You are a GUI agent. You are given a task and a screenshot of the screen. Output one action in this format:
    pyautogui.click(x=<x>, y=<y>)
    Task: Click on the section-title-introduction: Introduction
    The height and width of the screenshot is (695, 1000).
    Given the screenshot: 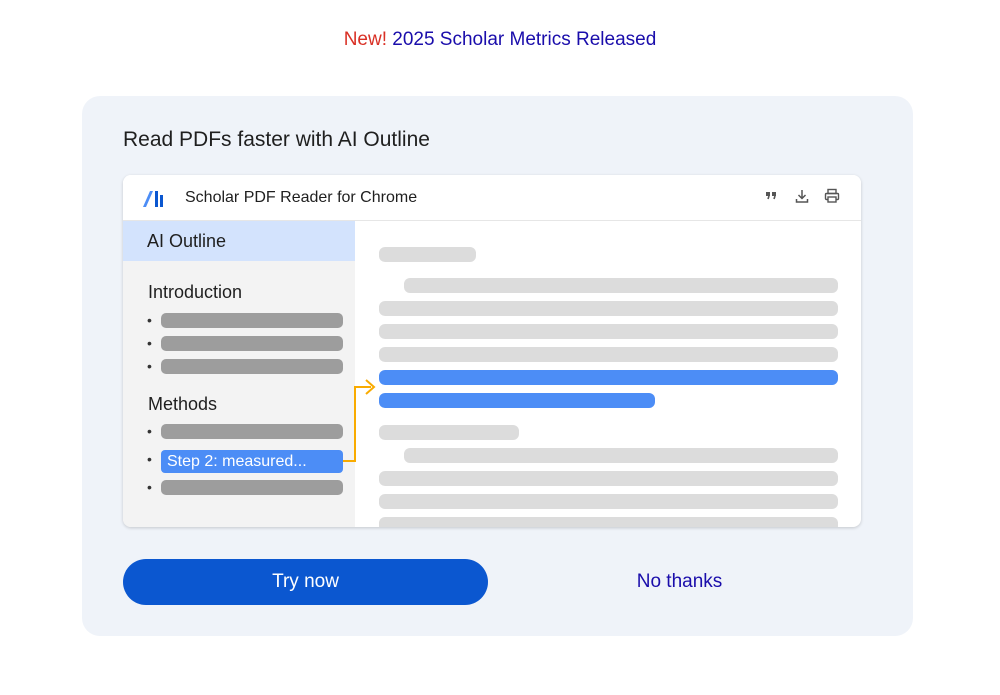 What is the action you would take?
    pyautogui.click(x=195, y=292)
    